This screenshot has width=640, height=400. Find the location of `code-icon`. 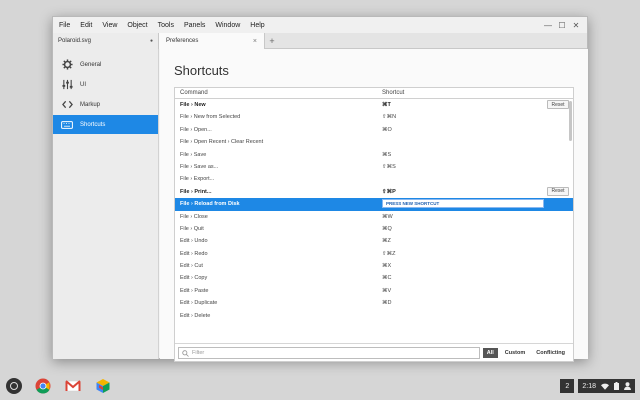

code-icon is located at coordinates (67, 105).